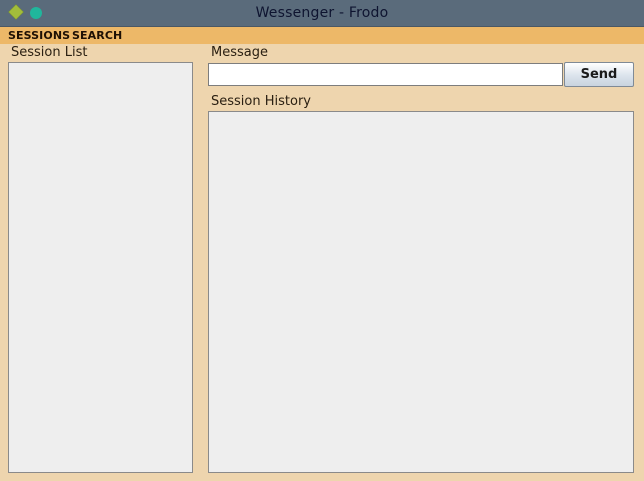 The height and width of the screenshot is (481, 644). I want to click on window-title: Wessenger - Frodo, so click(322, 13).